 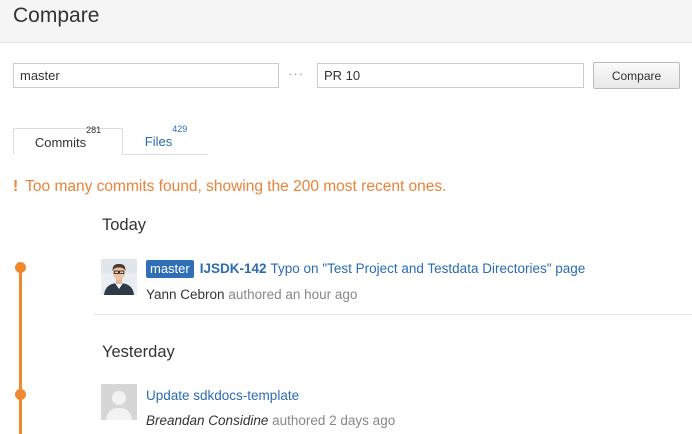 I want to click on commit-author-line: Yann Cebron authored an hour ago, so click(x=251, y=294).